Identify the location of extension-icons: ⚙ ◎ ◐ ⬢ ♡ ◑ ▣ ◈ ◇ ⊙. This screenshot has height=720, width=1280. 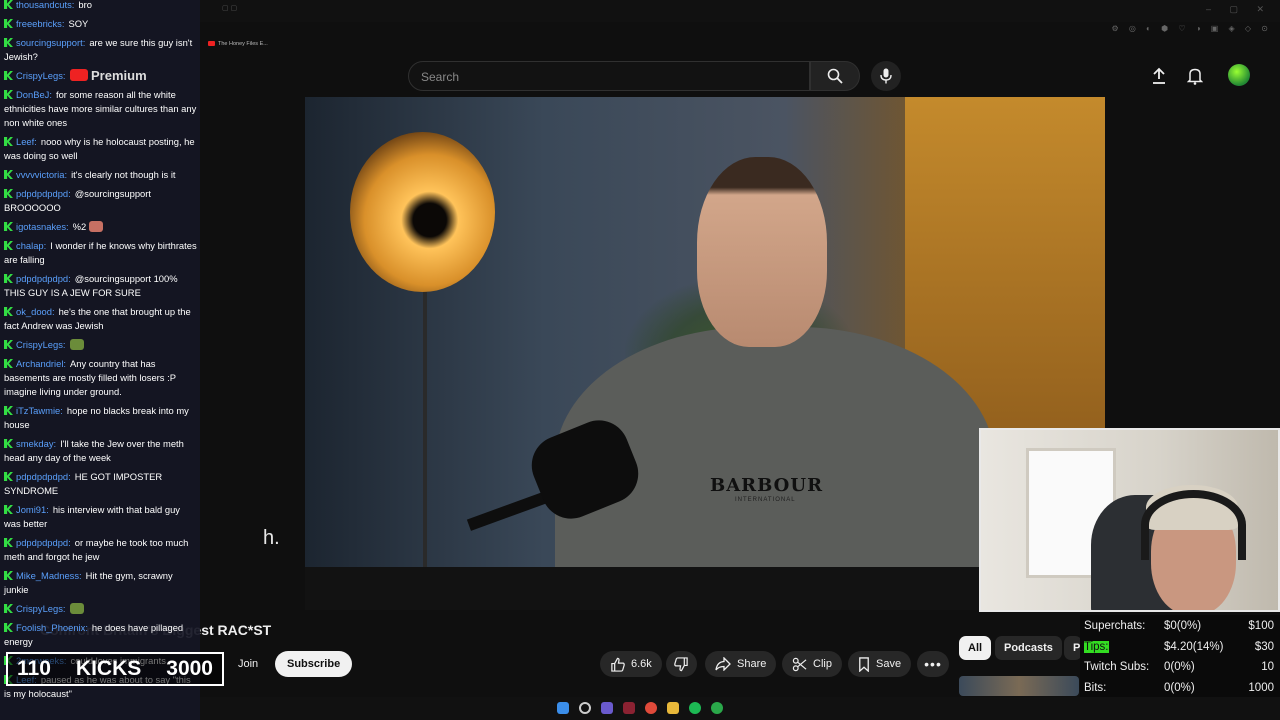
(1191, 28).